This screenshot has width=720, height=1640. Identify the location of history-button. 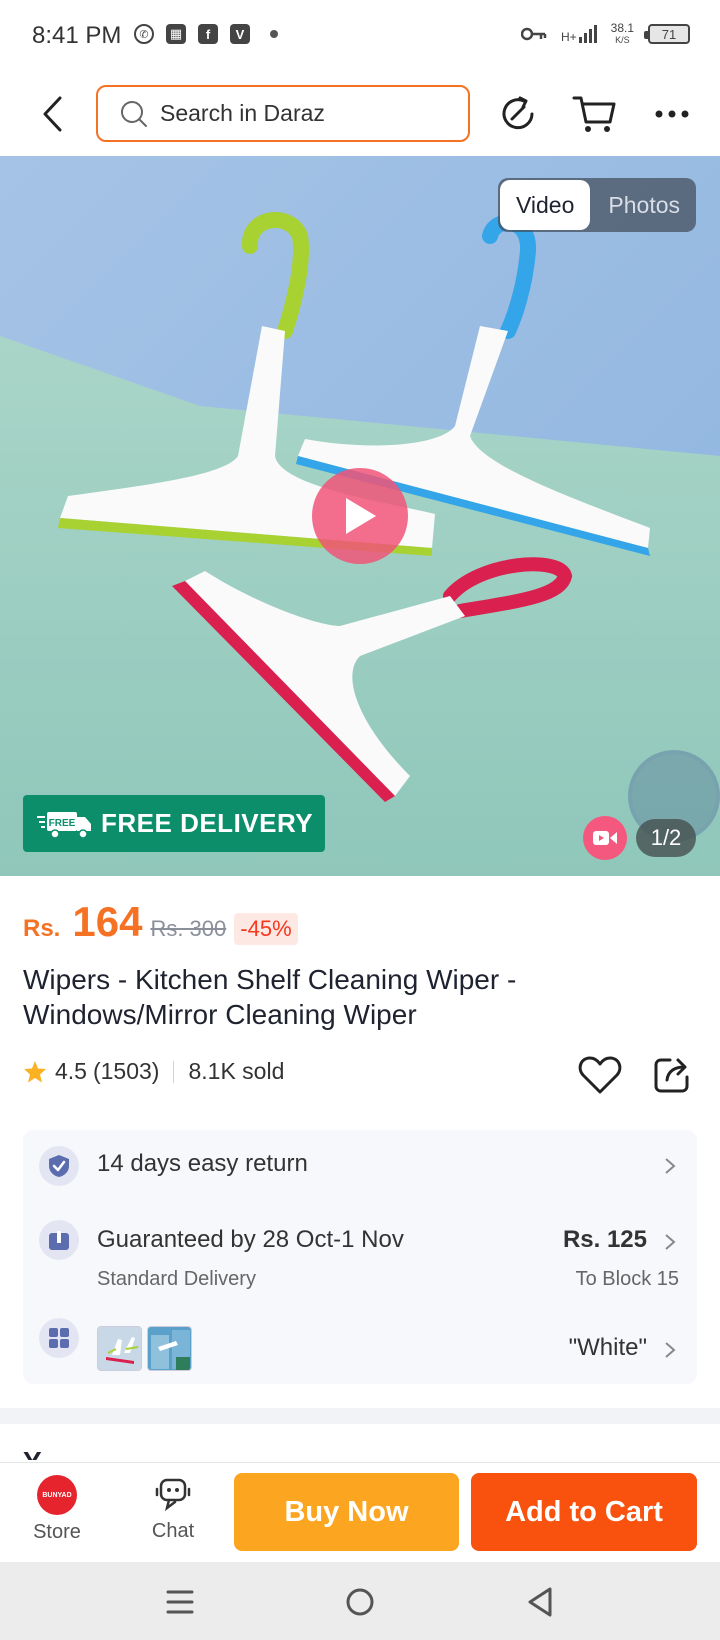
(518, 114).